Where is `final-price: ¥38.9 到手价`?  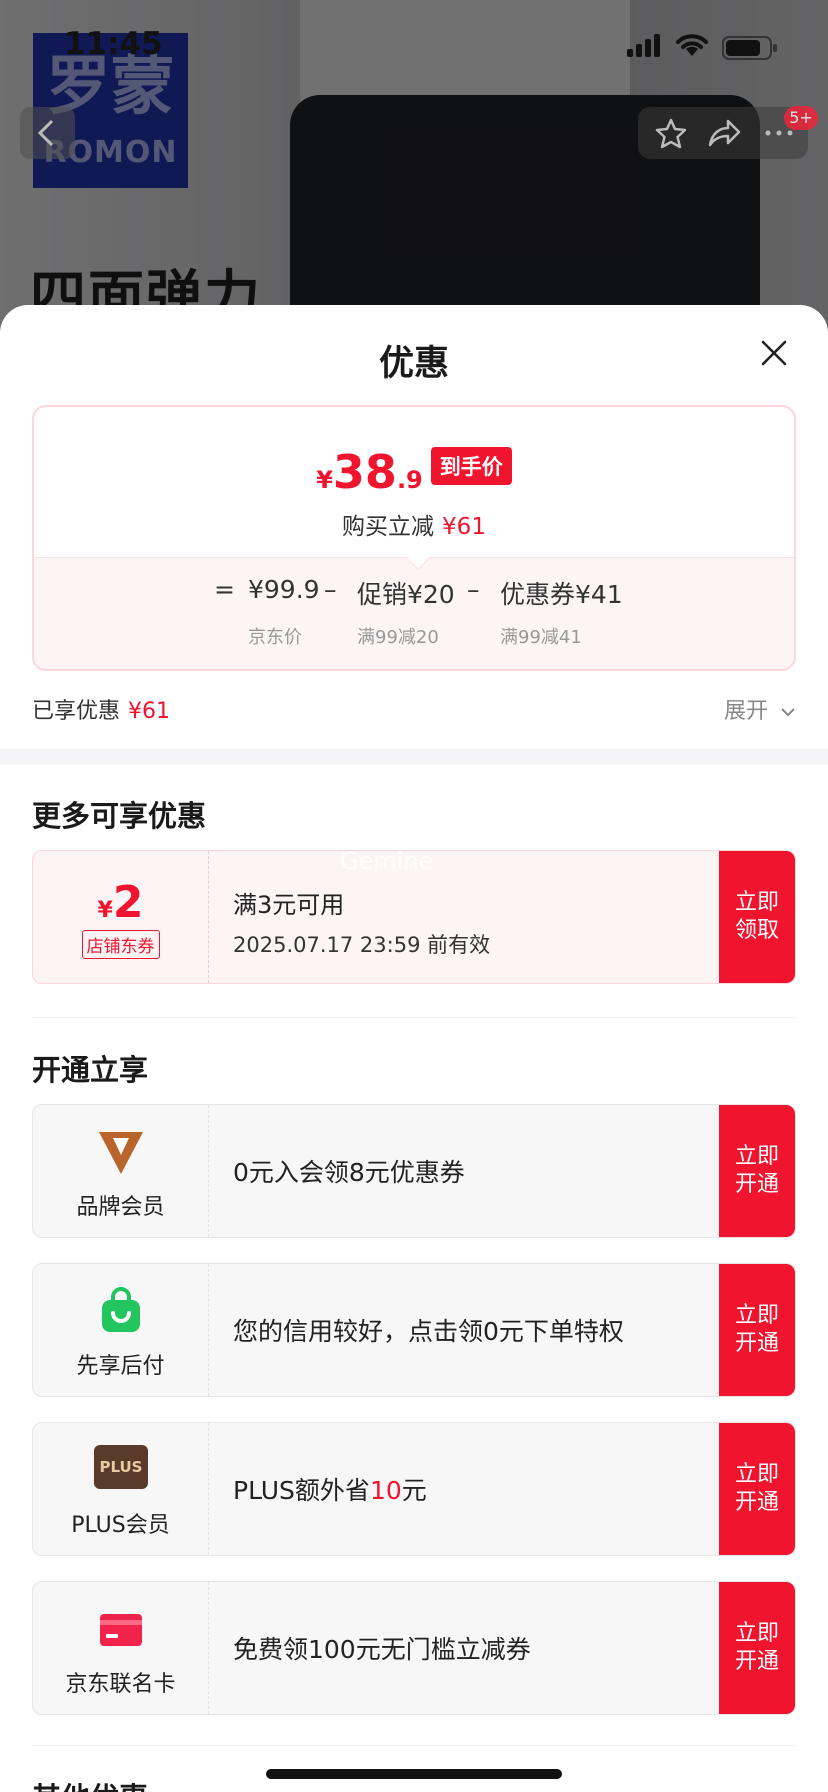 final-price: ¥38.9 到手价 is located at coordinates (414, 472).